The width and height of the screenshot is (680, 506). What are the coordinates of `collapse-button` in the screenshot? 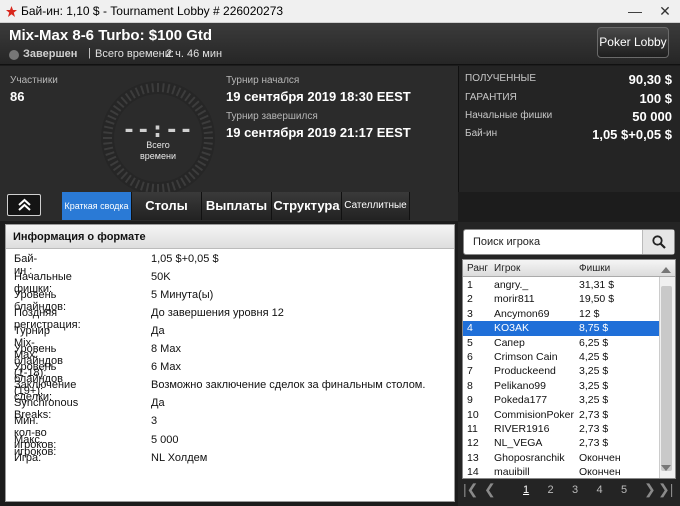 It's located at (24, 205).